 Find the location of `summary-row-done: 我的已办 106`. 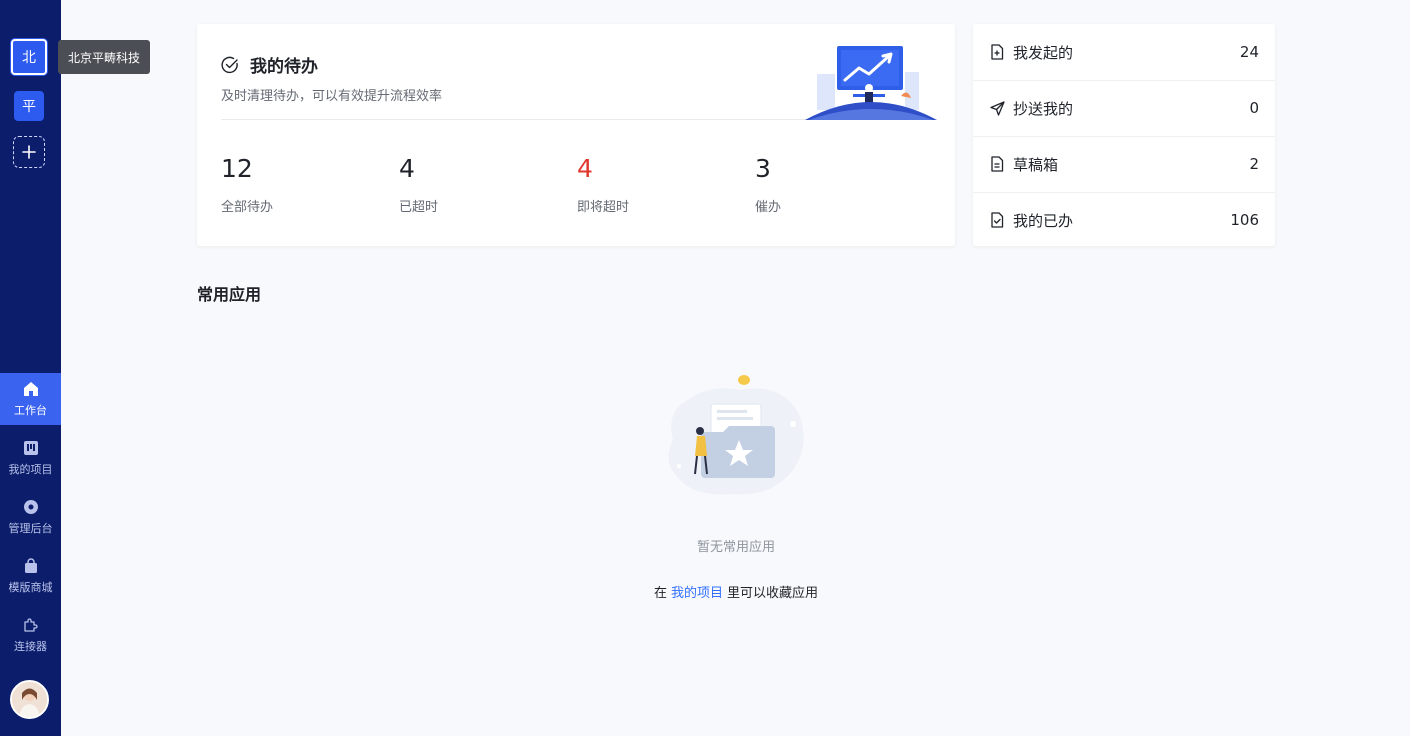

summary-row-done: 我的已办 106 is located at coordinates (1124, 220).